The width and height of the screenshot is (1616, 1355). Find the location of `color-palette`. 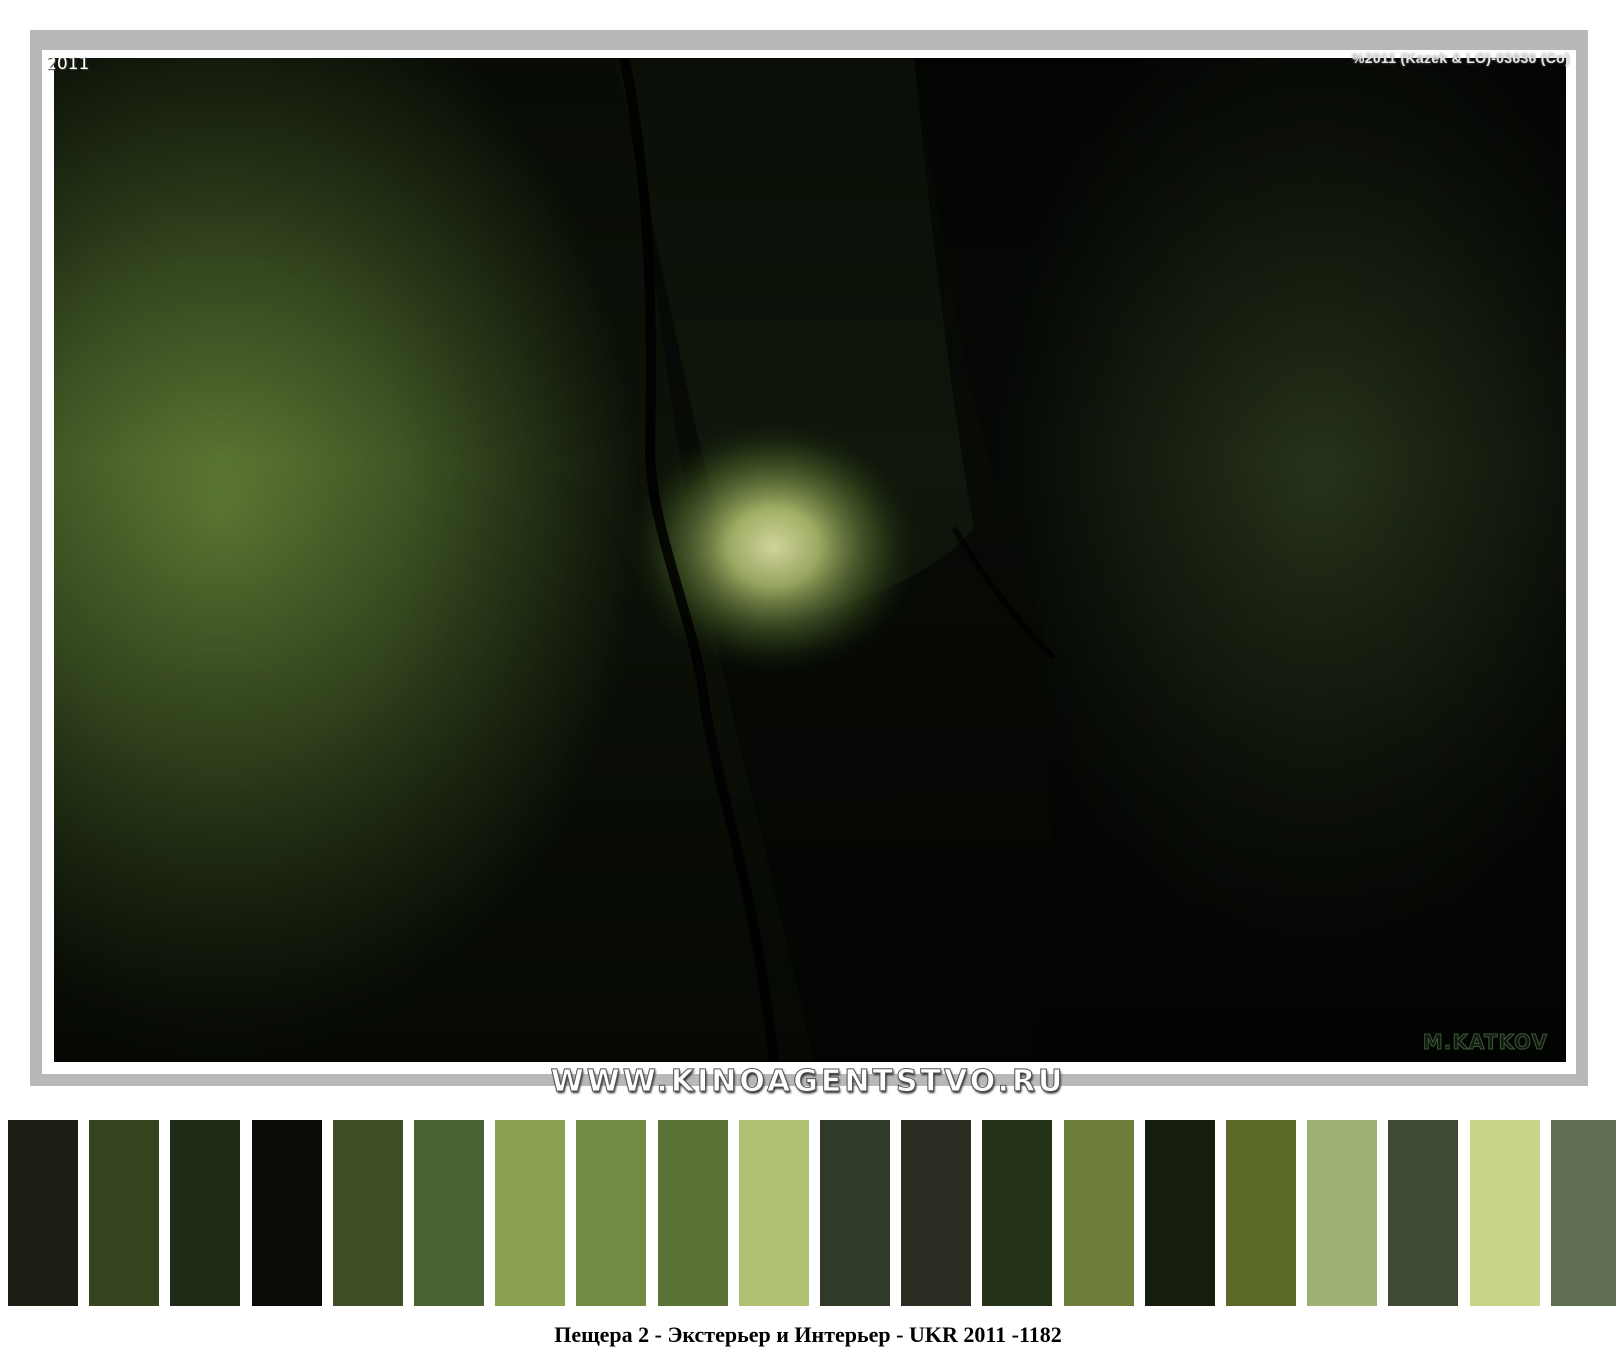

color-palette is located at coordinates (812, 1213).